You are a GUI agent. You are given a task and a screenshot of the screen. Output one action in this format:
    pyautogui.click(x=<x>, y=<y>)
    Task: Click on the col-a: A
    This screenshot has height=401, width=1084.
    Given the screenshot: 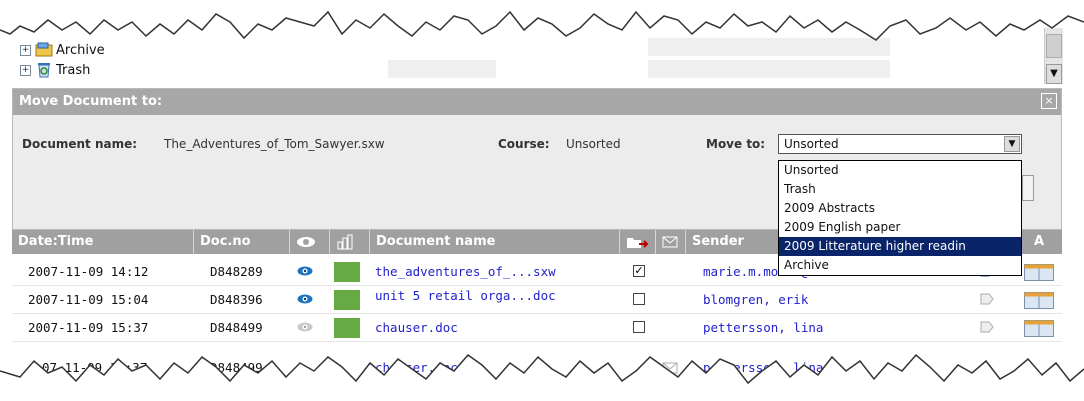 What is the action you would take?
    pyautogui.click(x=1039, y=242)
    